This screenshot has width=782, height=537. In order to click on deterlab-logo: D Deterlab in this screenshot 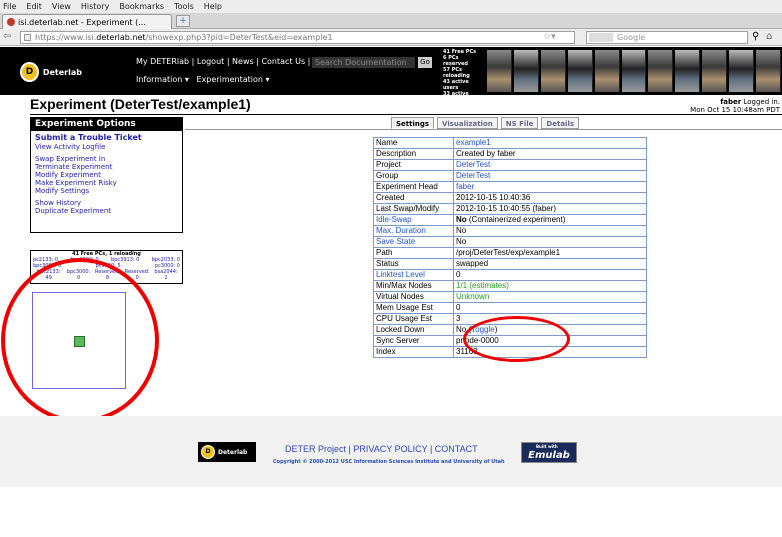, I will do `click(51, 72)`.